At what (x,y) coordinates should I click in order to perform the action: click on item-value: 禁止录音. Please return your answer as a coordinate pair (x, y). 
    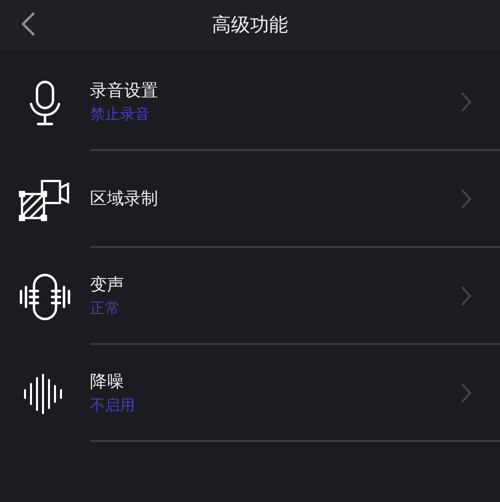
    Looking at the image, I should click on (120, 114).